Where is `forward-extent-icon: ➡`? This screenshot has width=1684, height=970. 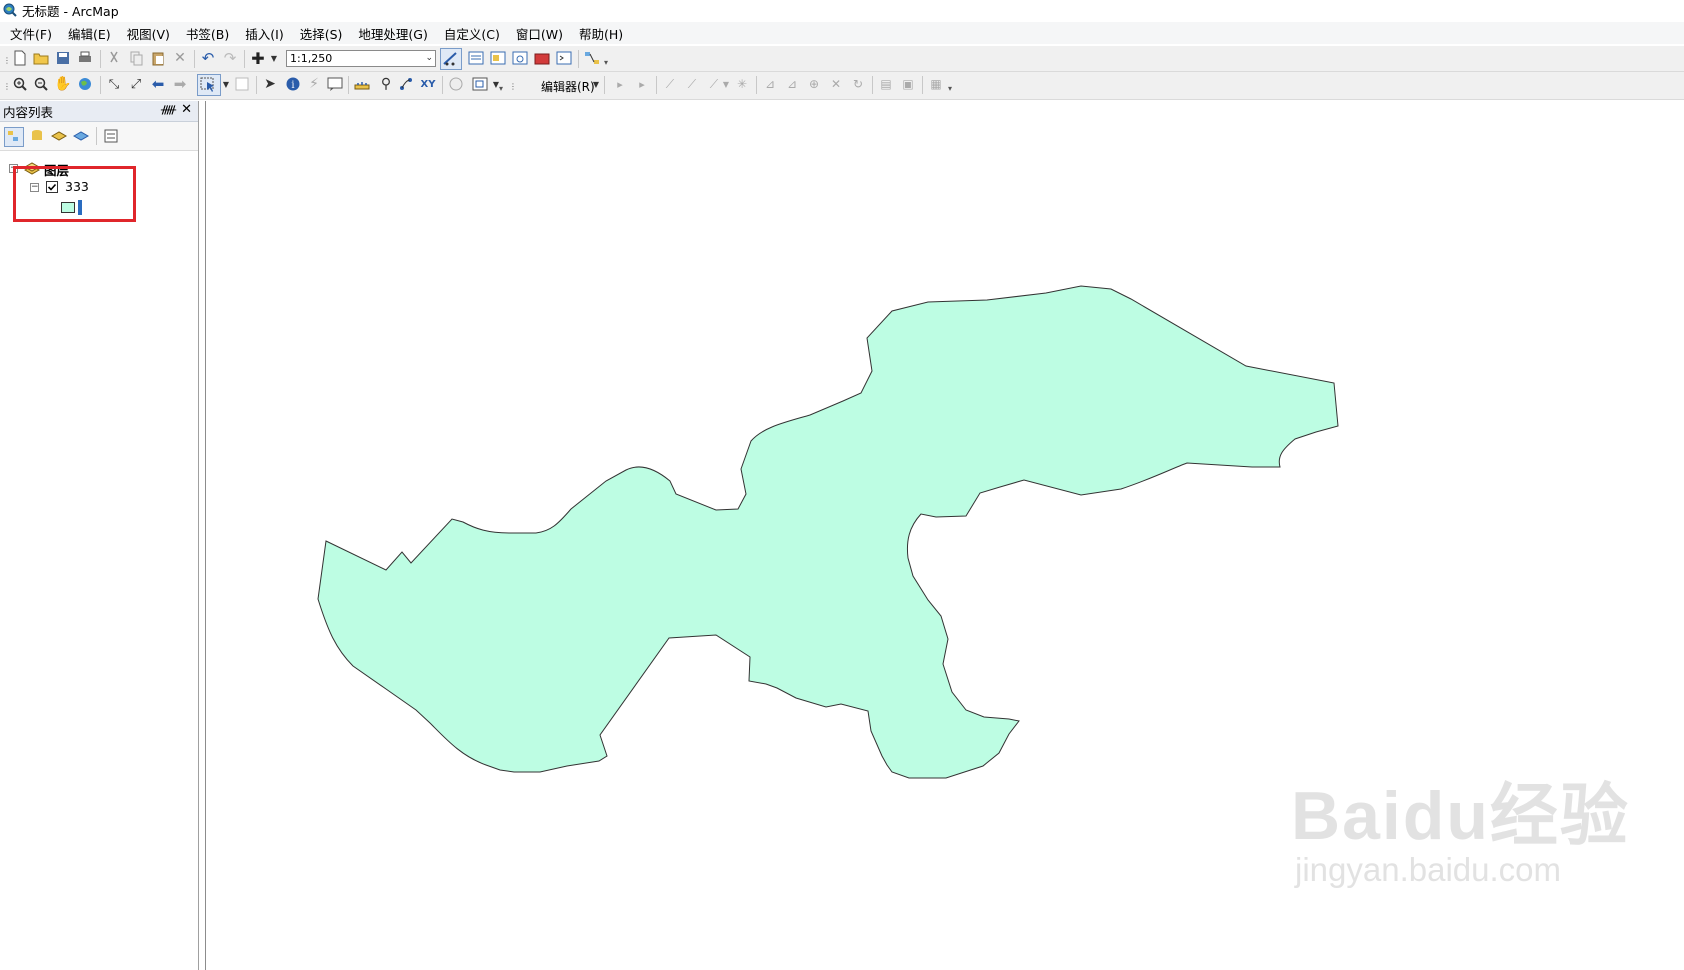 forward-extent-icon: ➡ is located at coordinates (180, 84).